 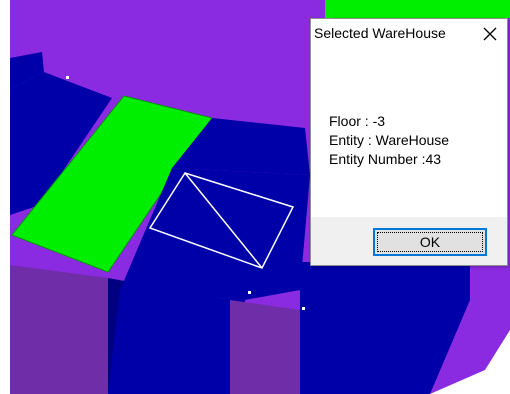 I want to click on entity-text: Entity : WareHouse, so click(x=389, y=140).